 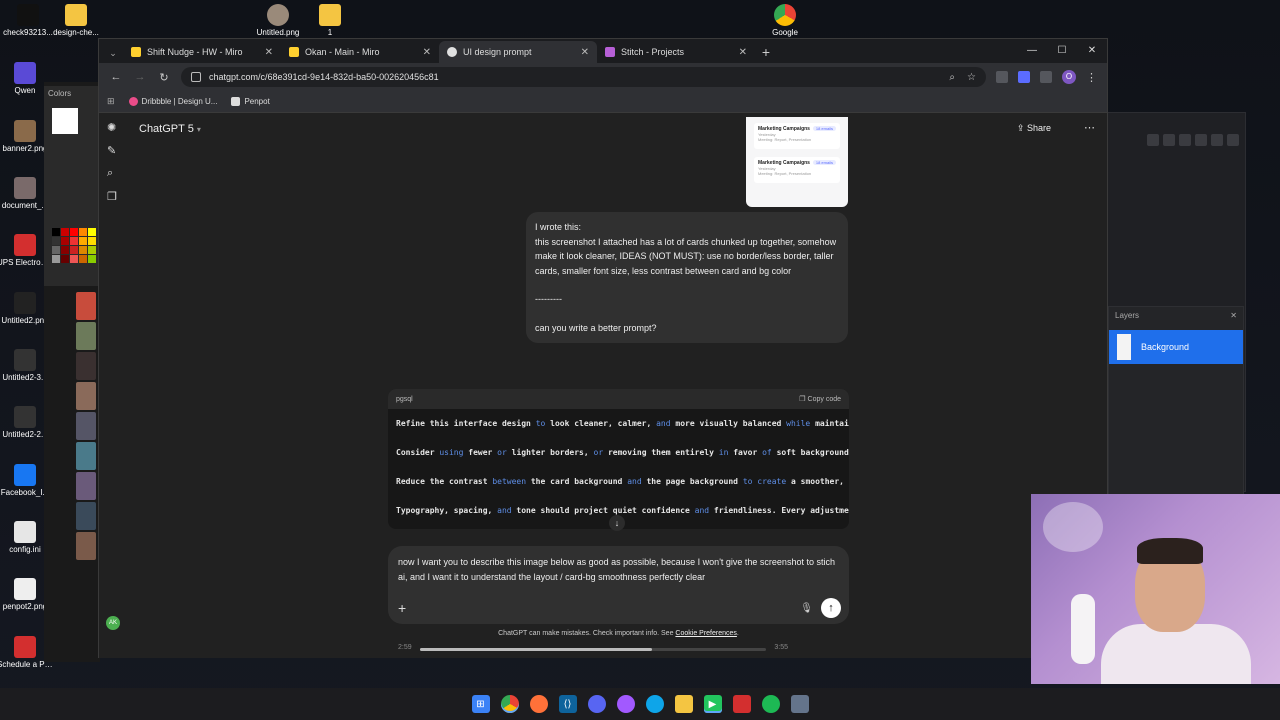 I want to click on forward-icon: →, so click(x=140, y=77).